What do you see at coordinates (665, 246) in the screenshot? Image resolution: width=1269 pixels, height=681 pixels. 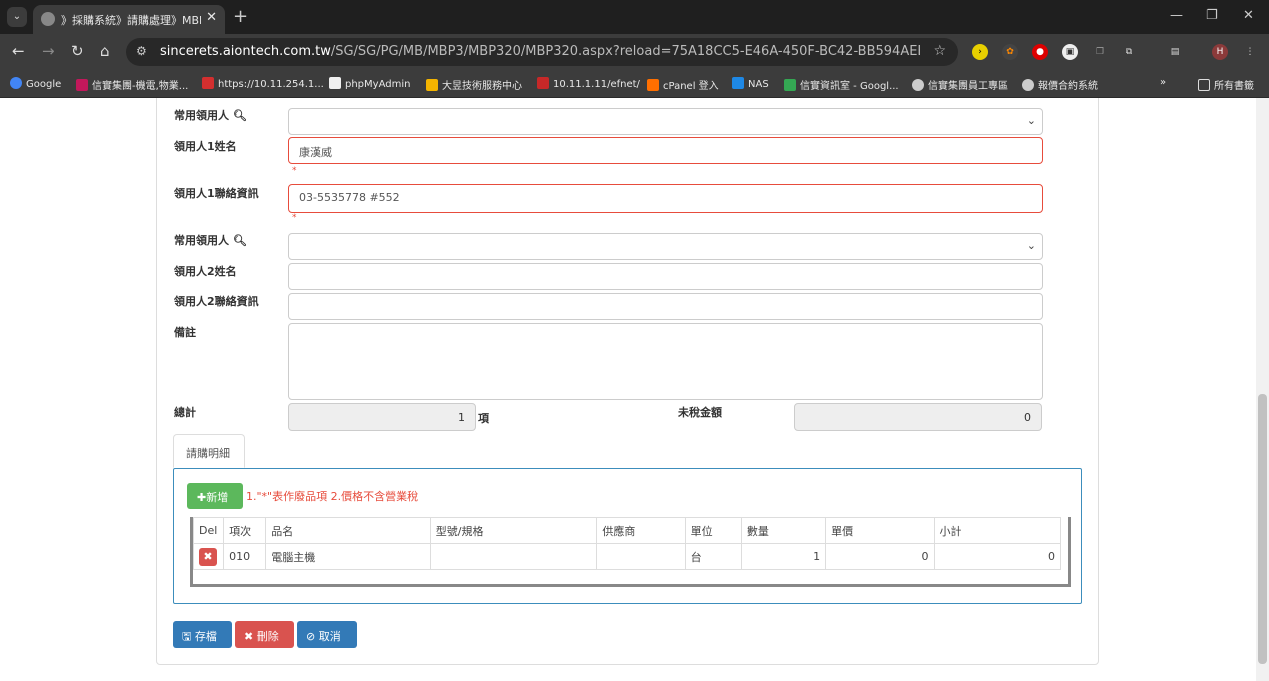 I see `common-receiver2-select: ⌄` at bounding box center [665, 246].